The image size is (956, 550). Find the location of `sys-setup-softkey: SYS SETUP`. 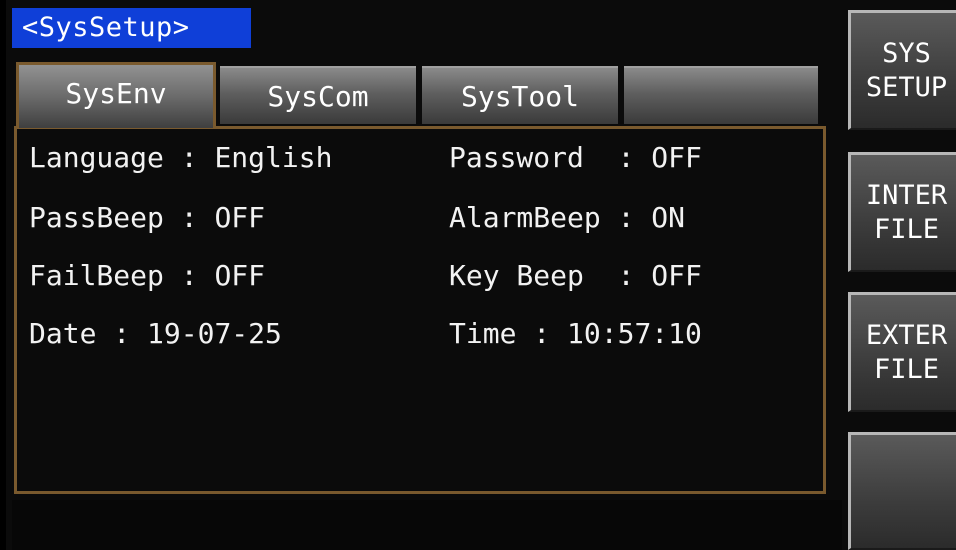

sys-setup-softkey: SYS SETUP is located at coordinates (902, 70).